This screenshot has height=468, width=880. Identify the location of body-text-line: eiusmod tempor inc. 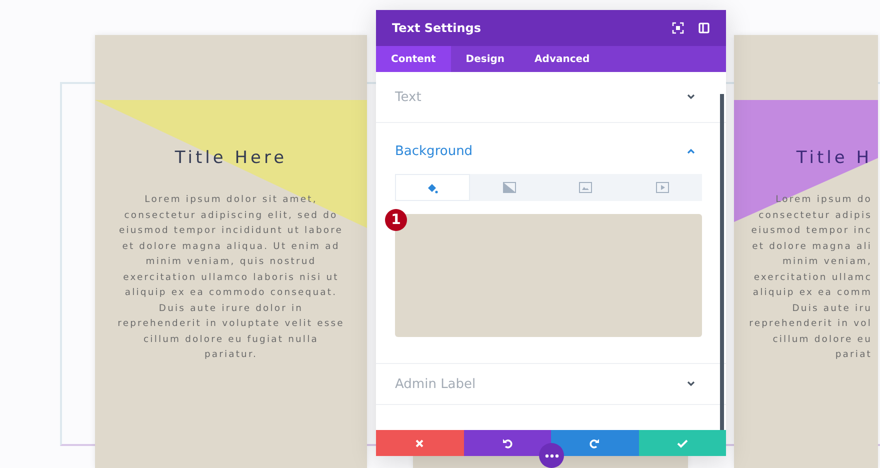
(811, 231).